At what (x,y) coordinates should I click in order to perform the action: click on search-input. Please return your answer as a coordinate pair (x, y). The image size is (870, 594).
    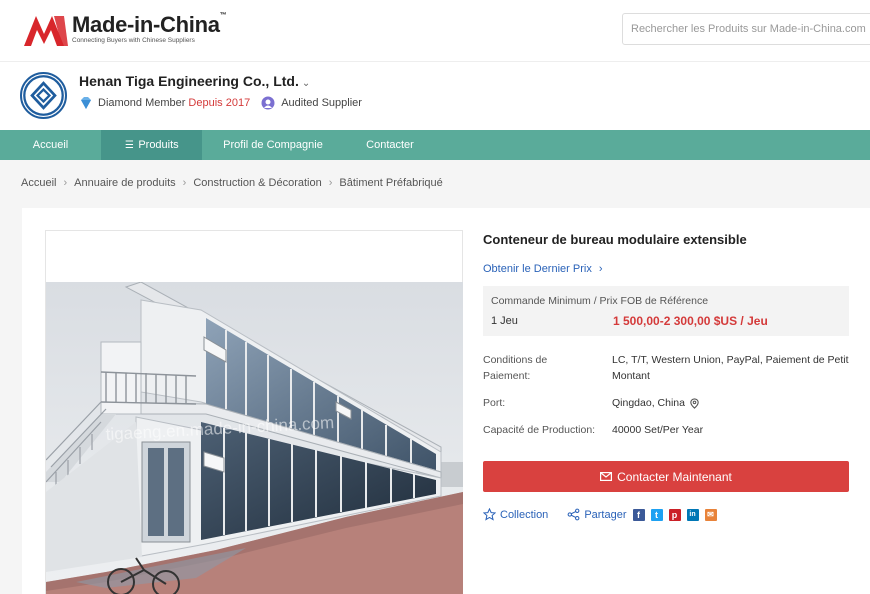
    Looking at the image, I should click on (746, 29).